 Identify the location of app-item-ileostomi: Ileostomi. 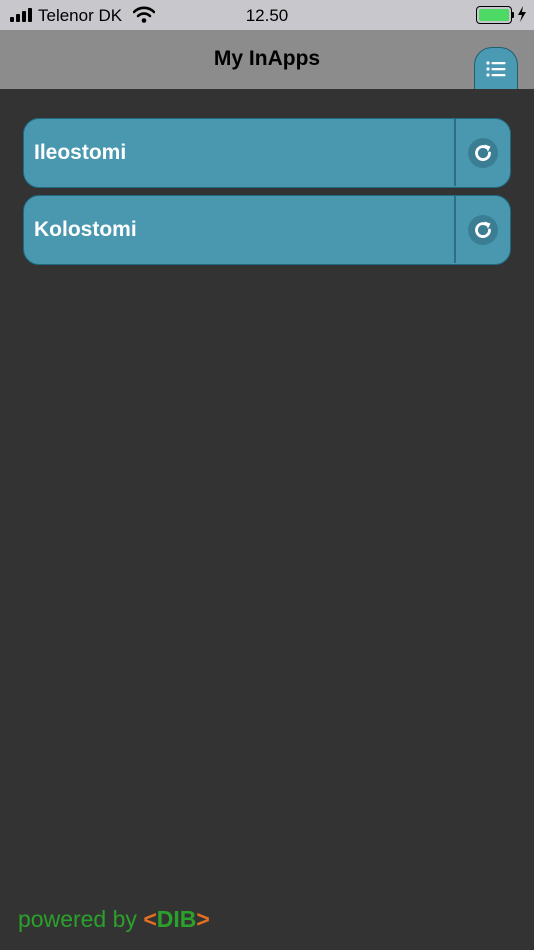
(267, 153).